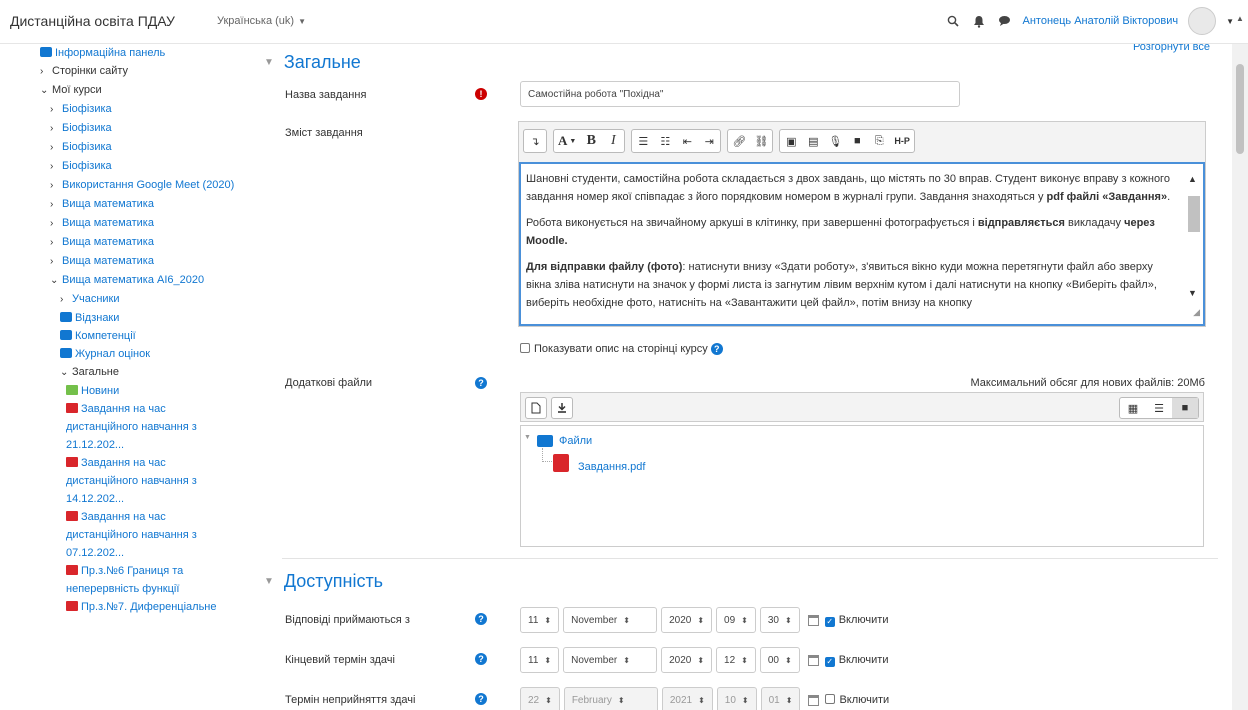 Image resolution: width=1248 pixels, height=710 pixels. Describe the element at coordinates (709, 141) in the screenshot. I see `indent-icon: ⇥` at that location.